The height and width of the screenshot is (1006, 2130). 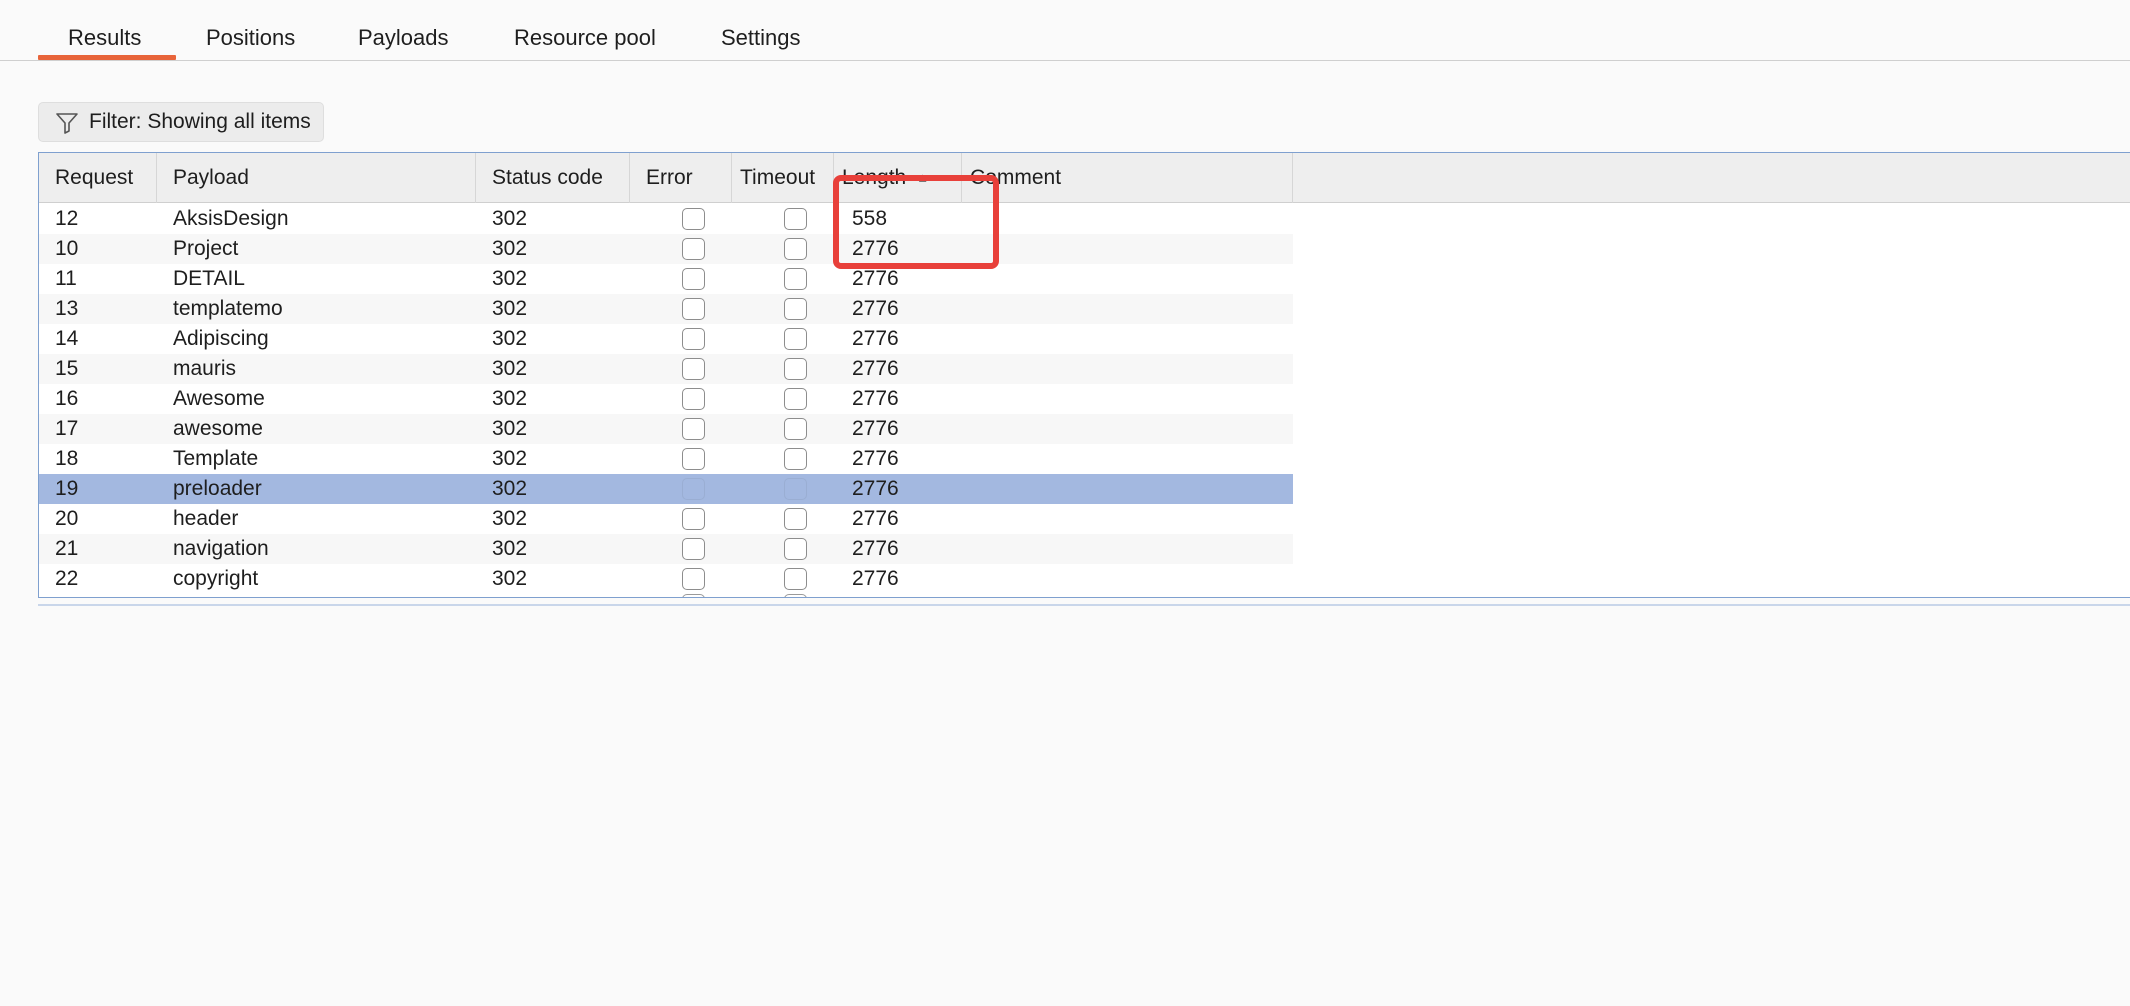 I want to click on table-row: 22 copyright 302 2776, so click(x=666, y=579).